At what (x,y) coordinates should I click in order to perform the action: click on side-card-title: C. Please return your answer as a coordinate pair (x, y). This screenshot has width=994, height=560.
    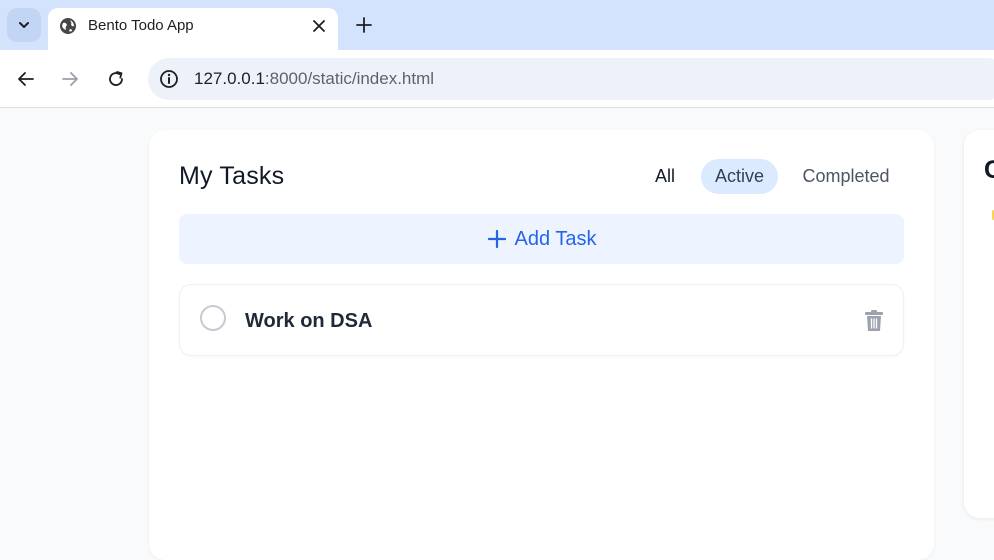
    Looking at the image, I should click on (989, 170).